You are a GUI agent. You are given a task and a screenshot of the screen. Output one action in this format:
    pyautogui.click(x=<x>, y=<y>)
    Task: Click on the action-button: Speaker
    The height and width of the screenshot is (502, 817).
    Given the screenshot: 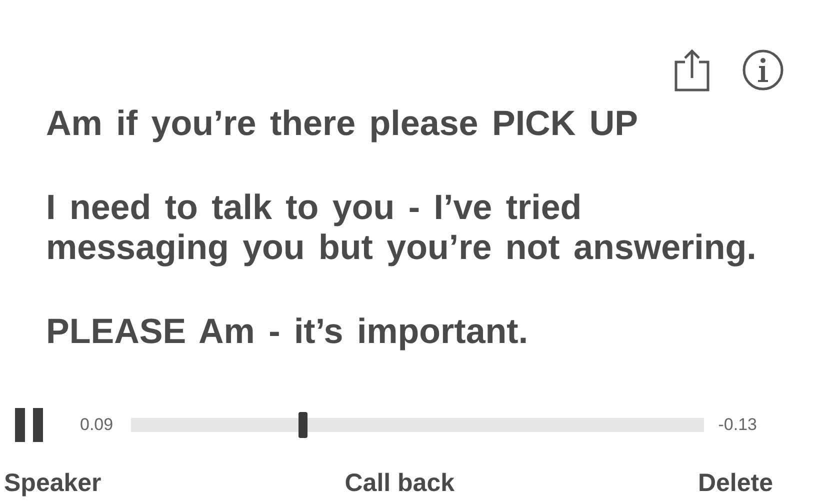 What is the action you would take?
    pyautogui.click(x=53, y=483)
    